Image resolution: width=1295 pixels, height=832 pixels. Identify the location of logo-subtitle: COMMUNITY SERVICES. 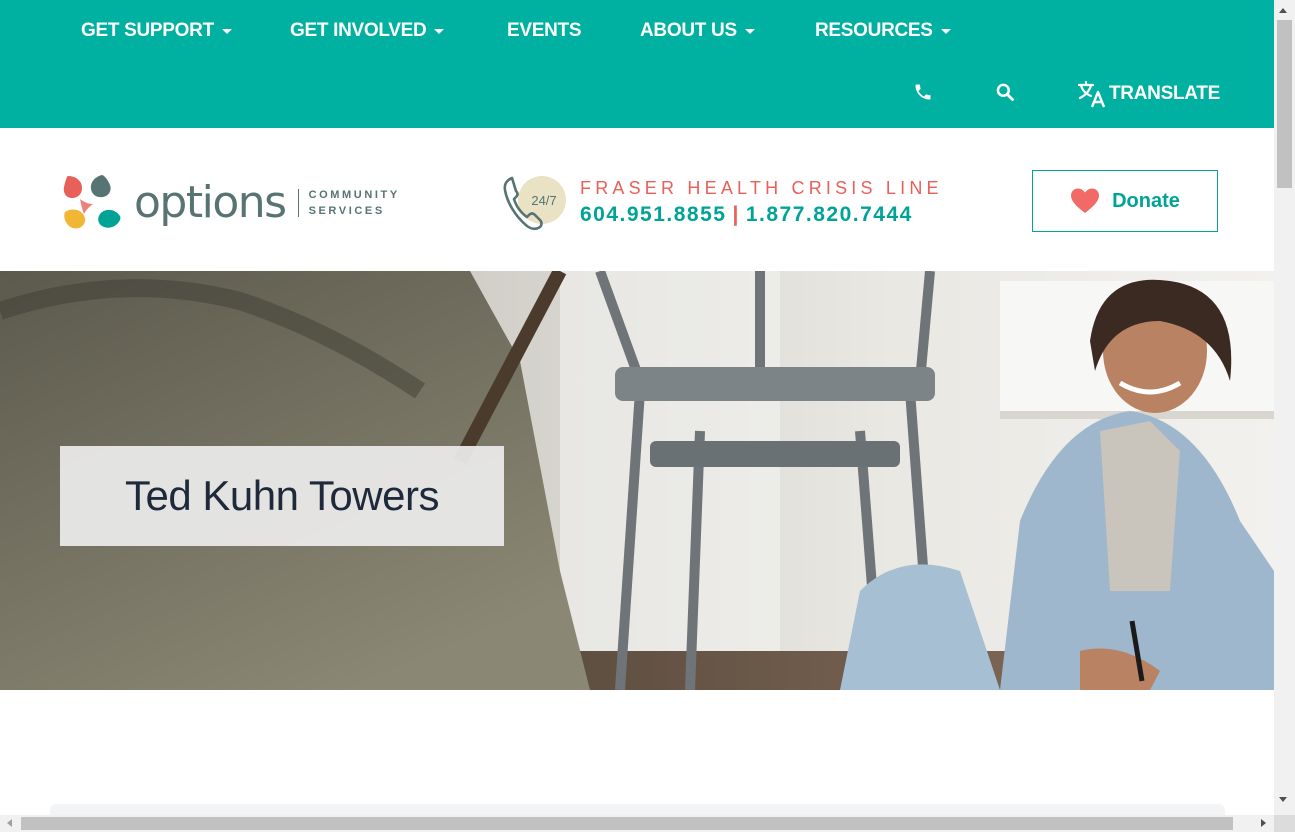
(354, 203).